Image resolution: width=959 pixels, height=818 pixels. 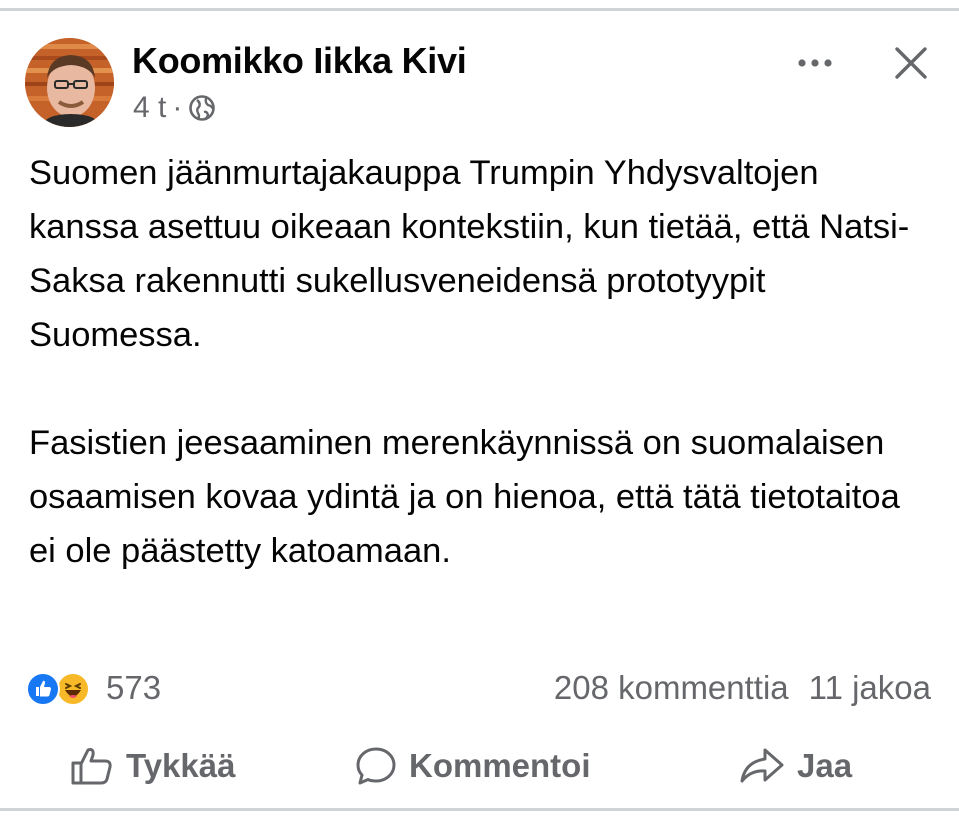 What do you see at coordinates (69, 82) in the screenshot?
I see `avatar` at bounding box center [69, 82].